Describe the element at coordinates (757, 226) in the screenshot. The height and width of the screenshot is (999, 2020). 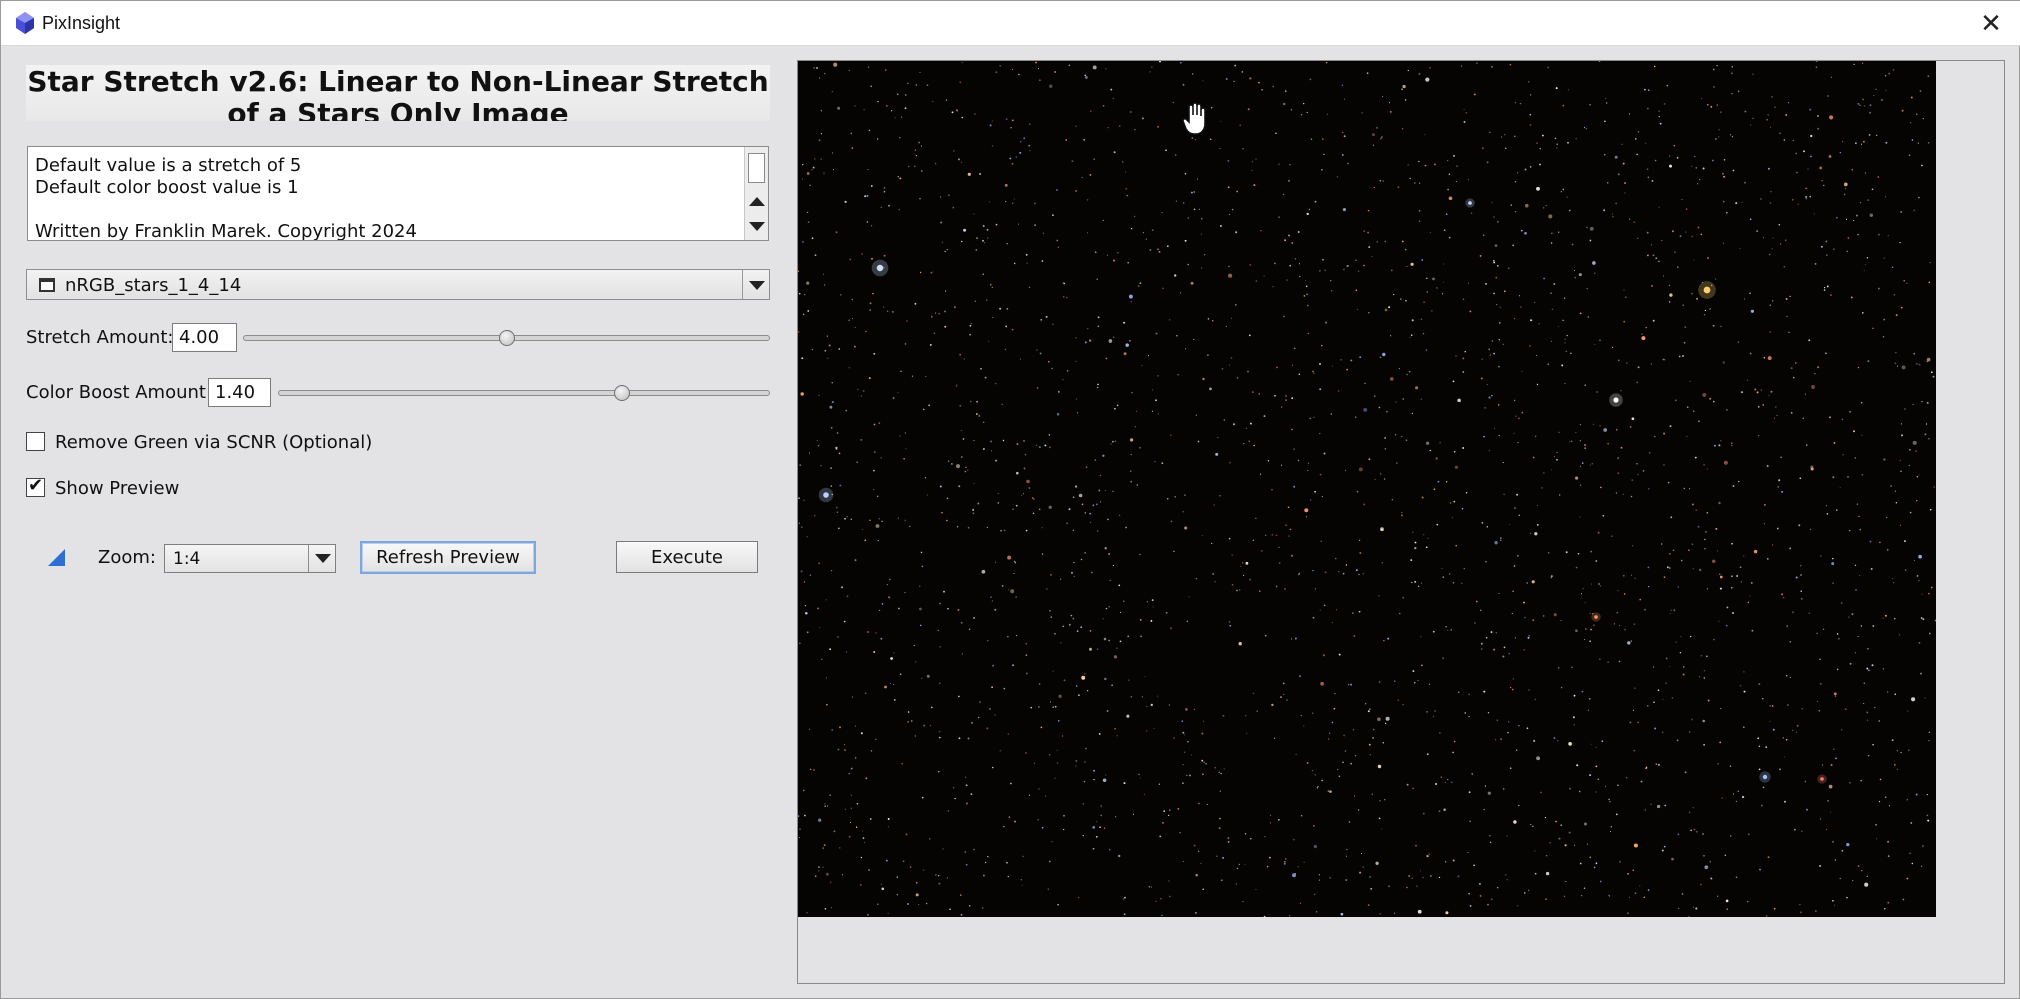
I see `scroll-down-icon` at that location.